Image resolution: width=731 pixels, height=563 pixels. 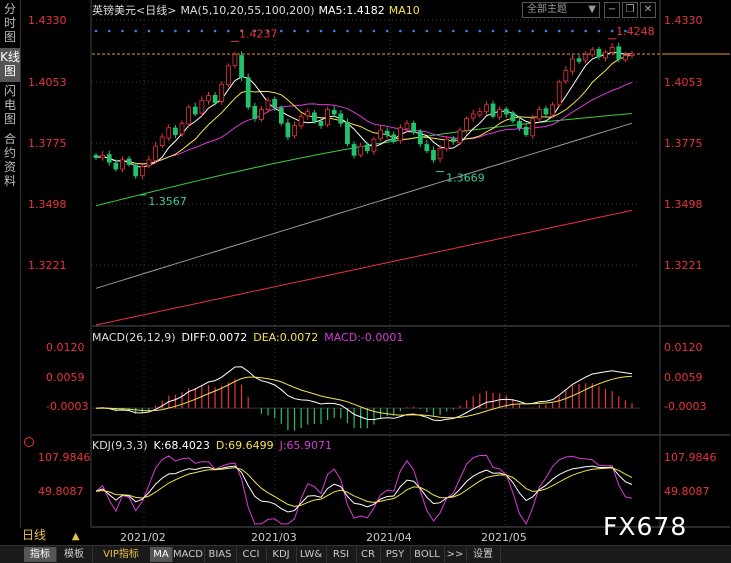 I want to click on sidebar-item-kline: K线图, so click(x=10, y=65).